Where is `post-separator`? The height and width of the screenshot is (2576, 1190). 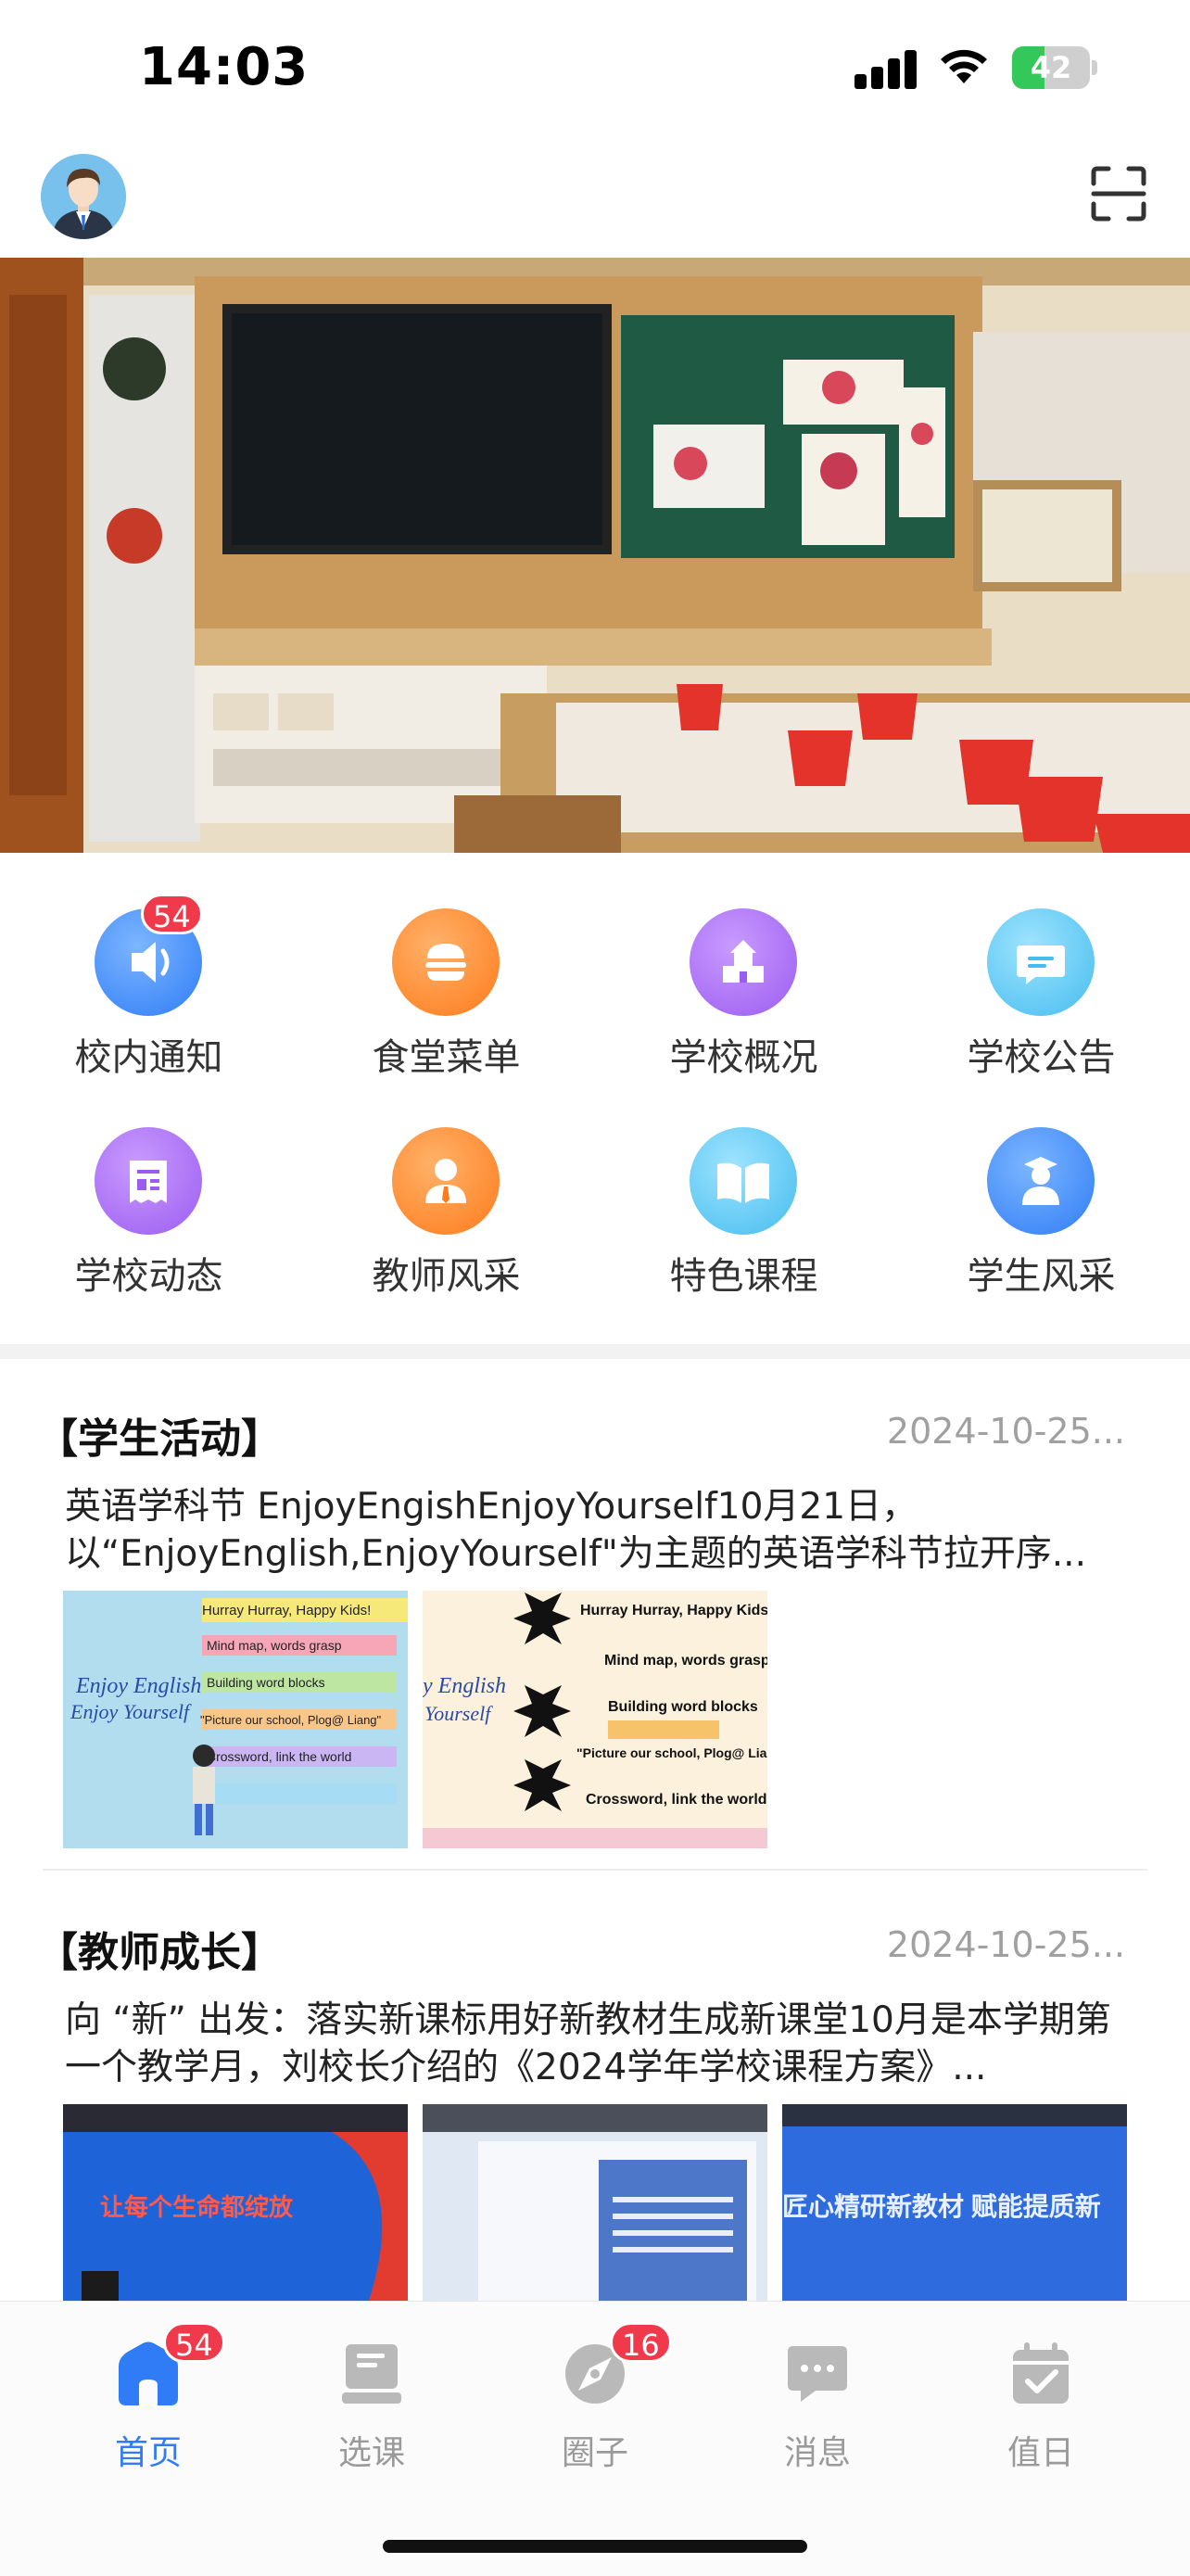 post-separator is located at coordinates (595, 1870).